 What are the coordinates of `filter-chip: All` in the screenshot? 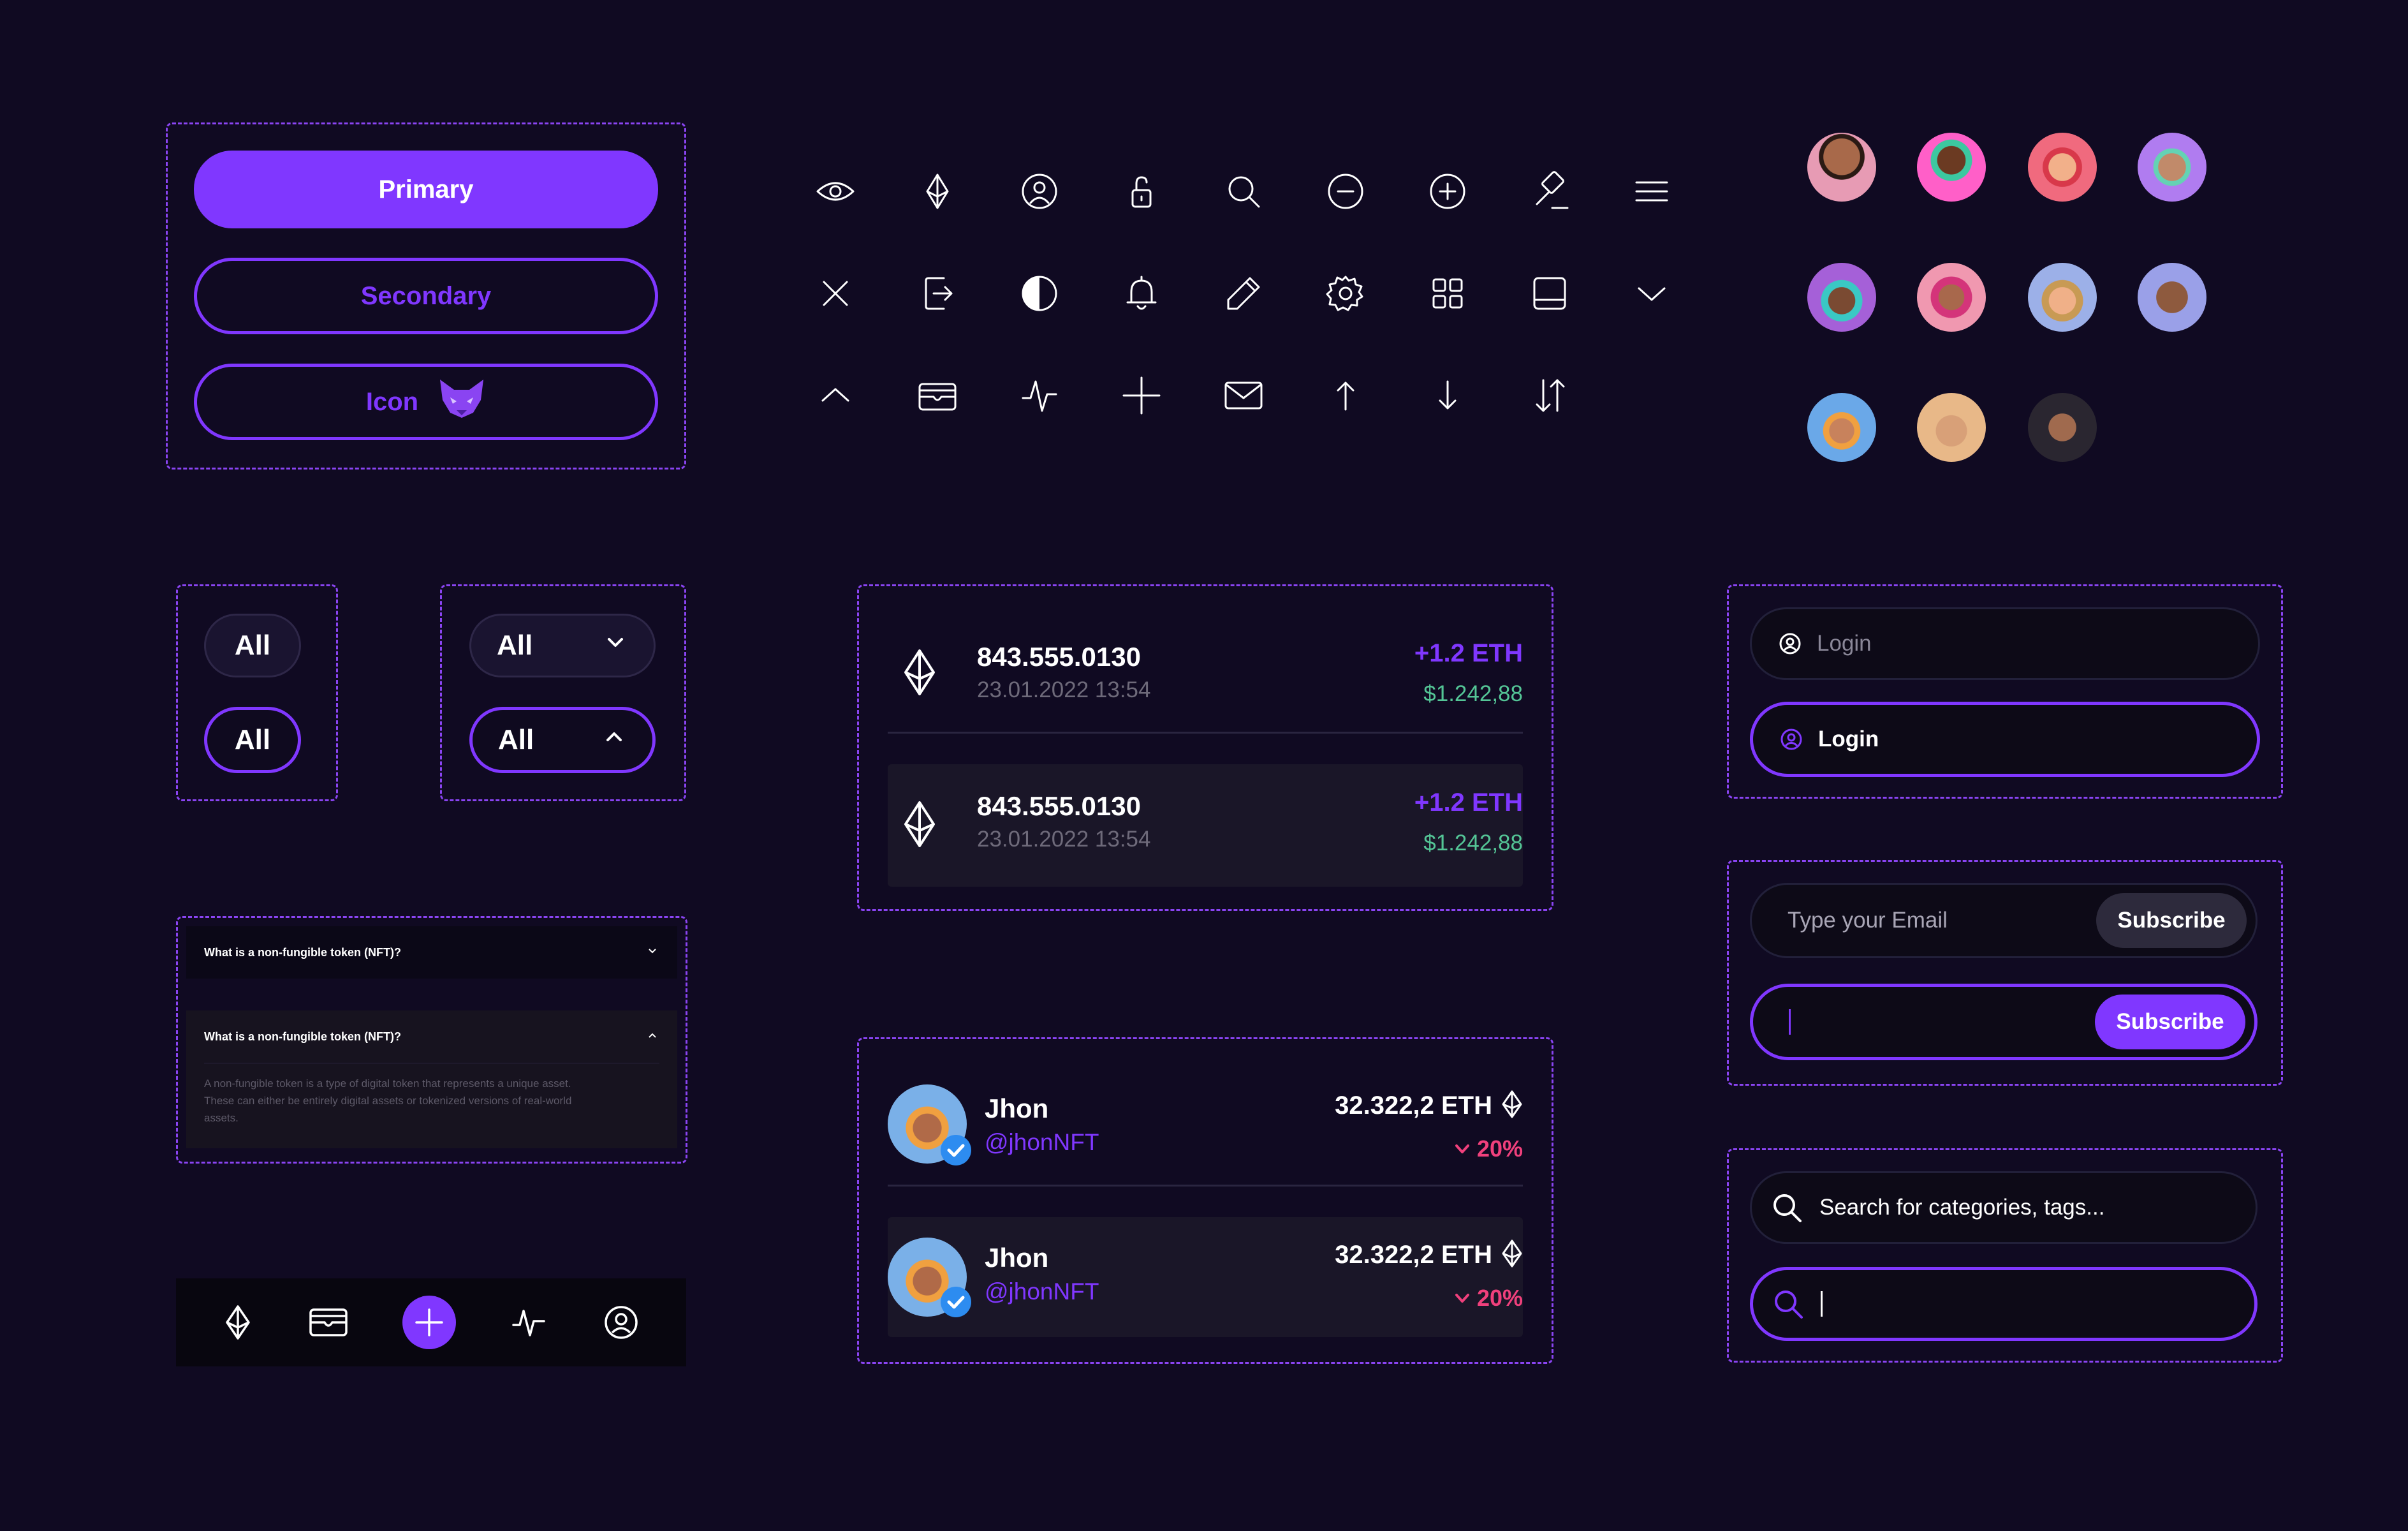 It's located at (252, 646).